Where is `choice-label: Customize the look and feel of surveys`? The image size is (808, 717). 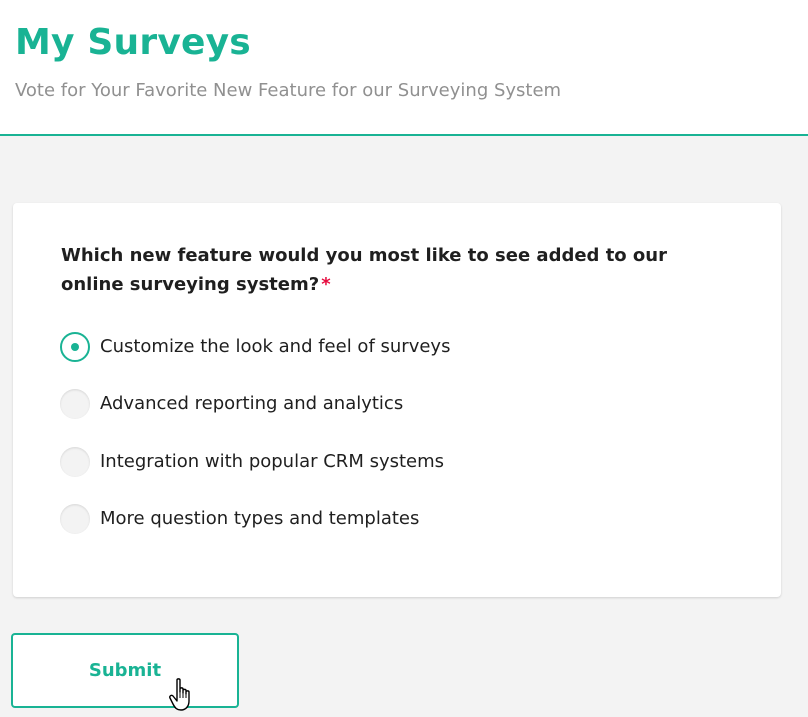
choice-label: Customize the look and feel of surveys is located at coordinates (275, 346).